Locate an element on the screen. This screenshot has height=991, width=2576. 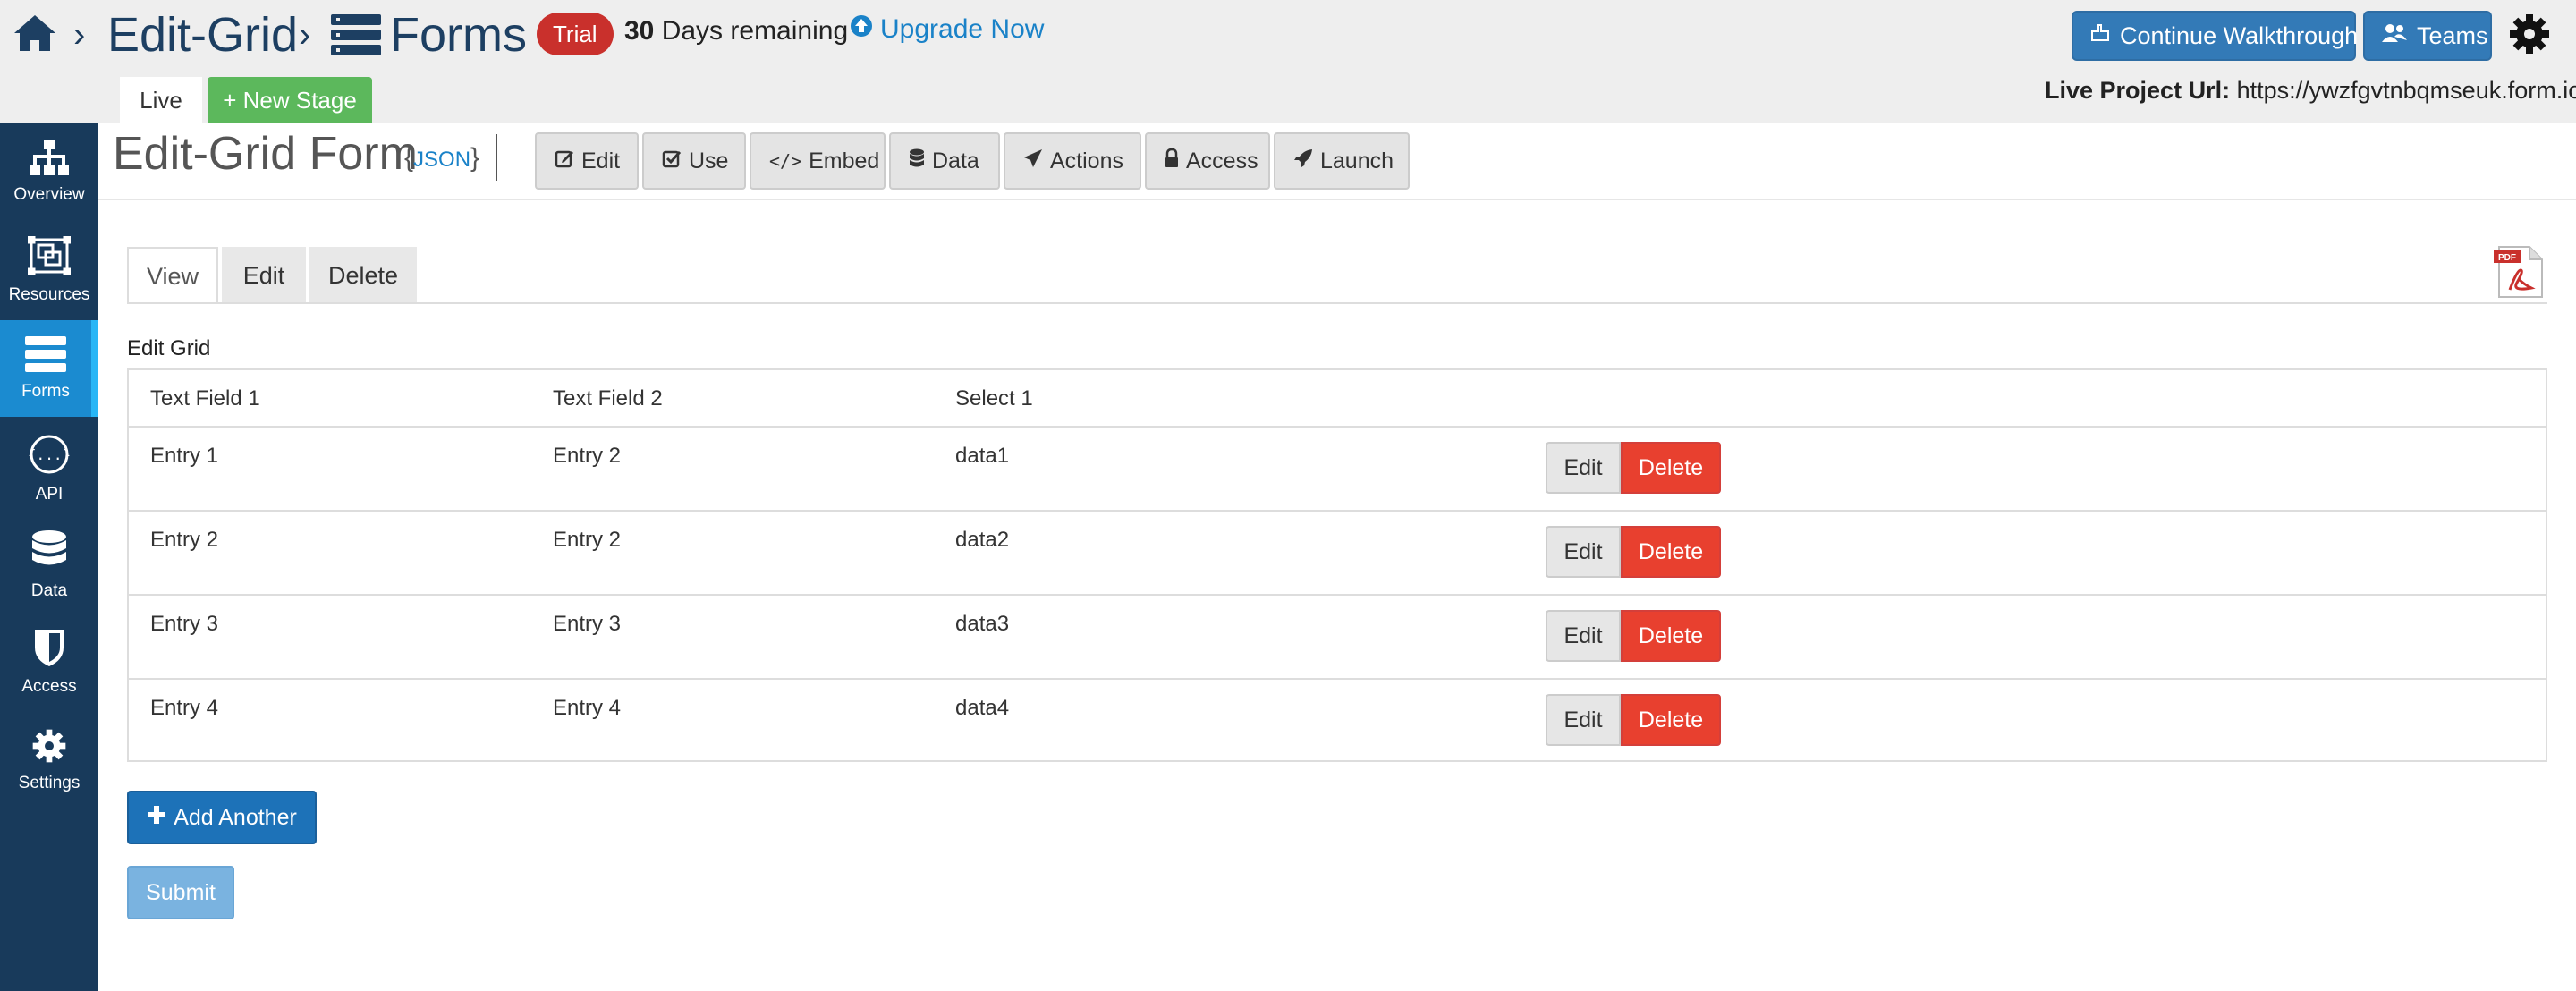
tab-delete: Delete is located at coordinates (363, 275).